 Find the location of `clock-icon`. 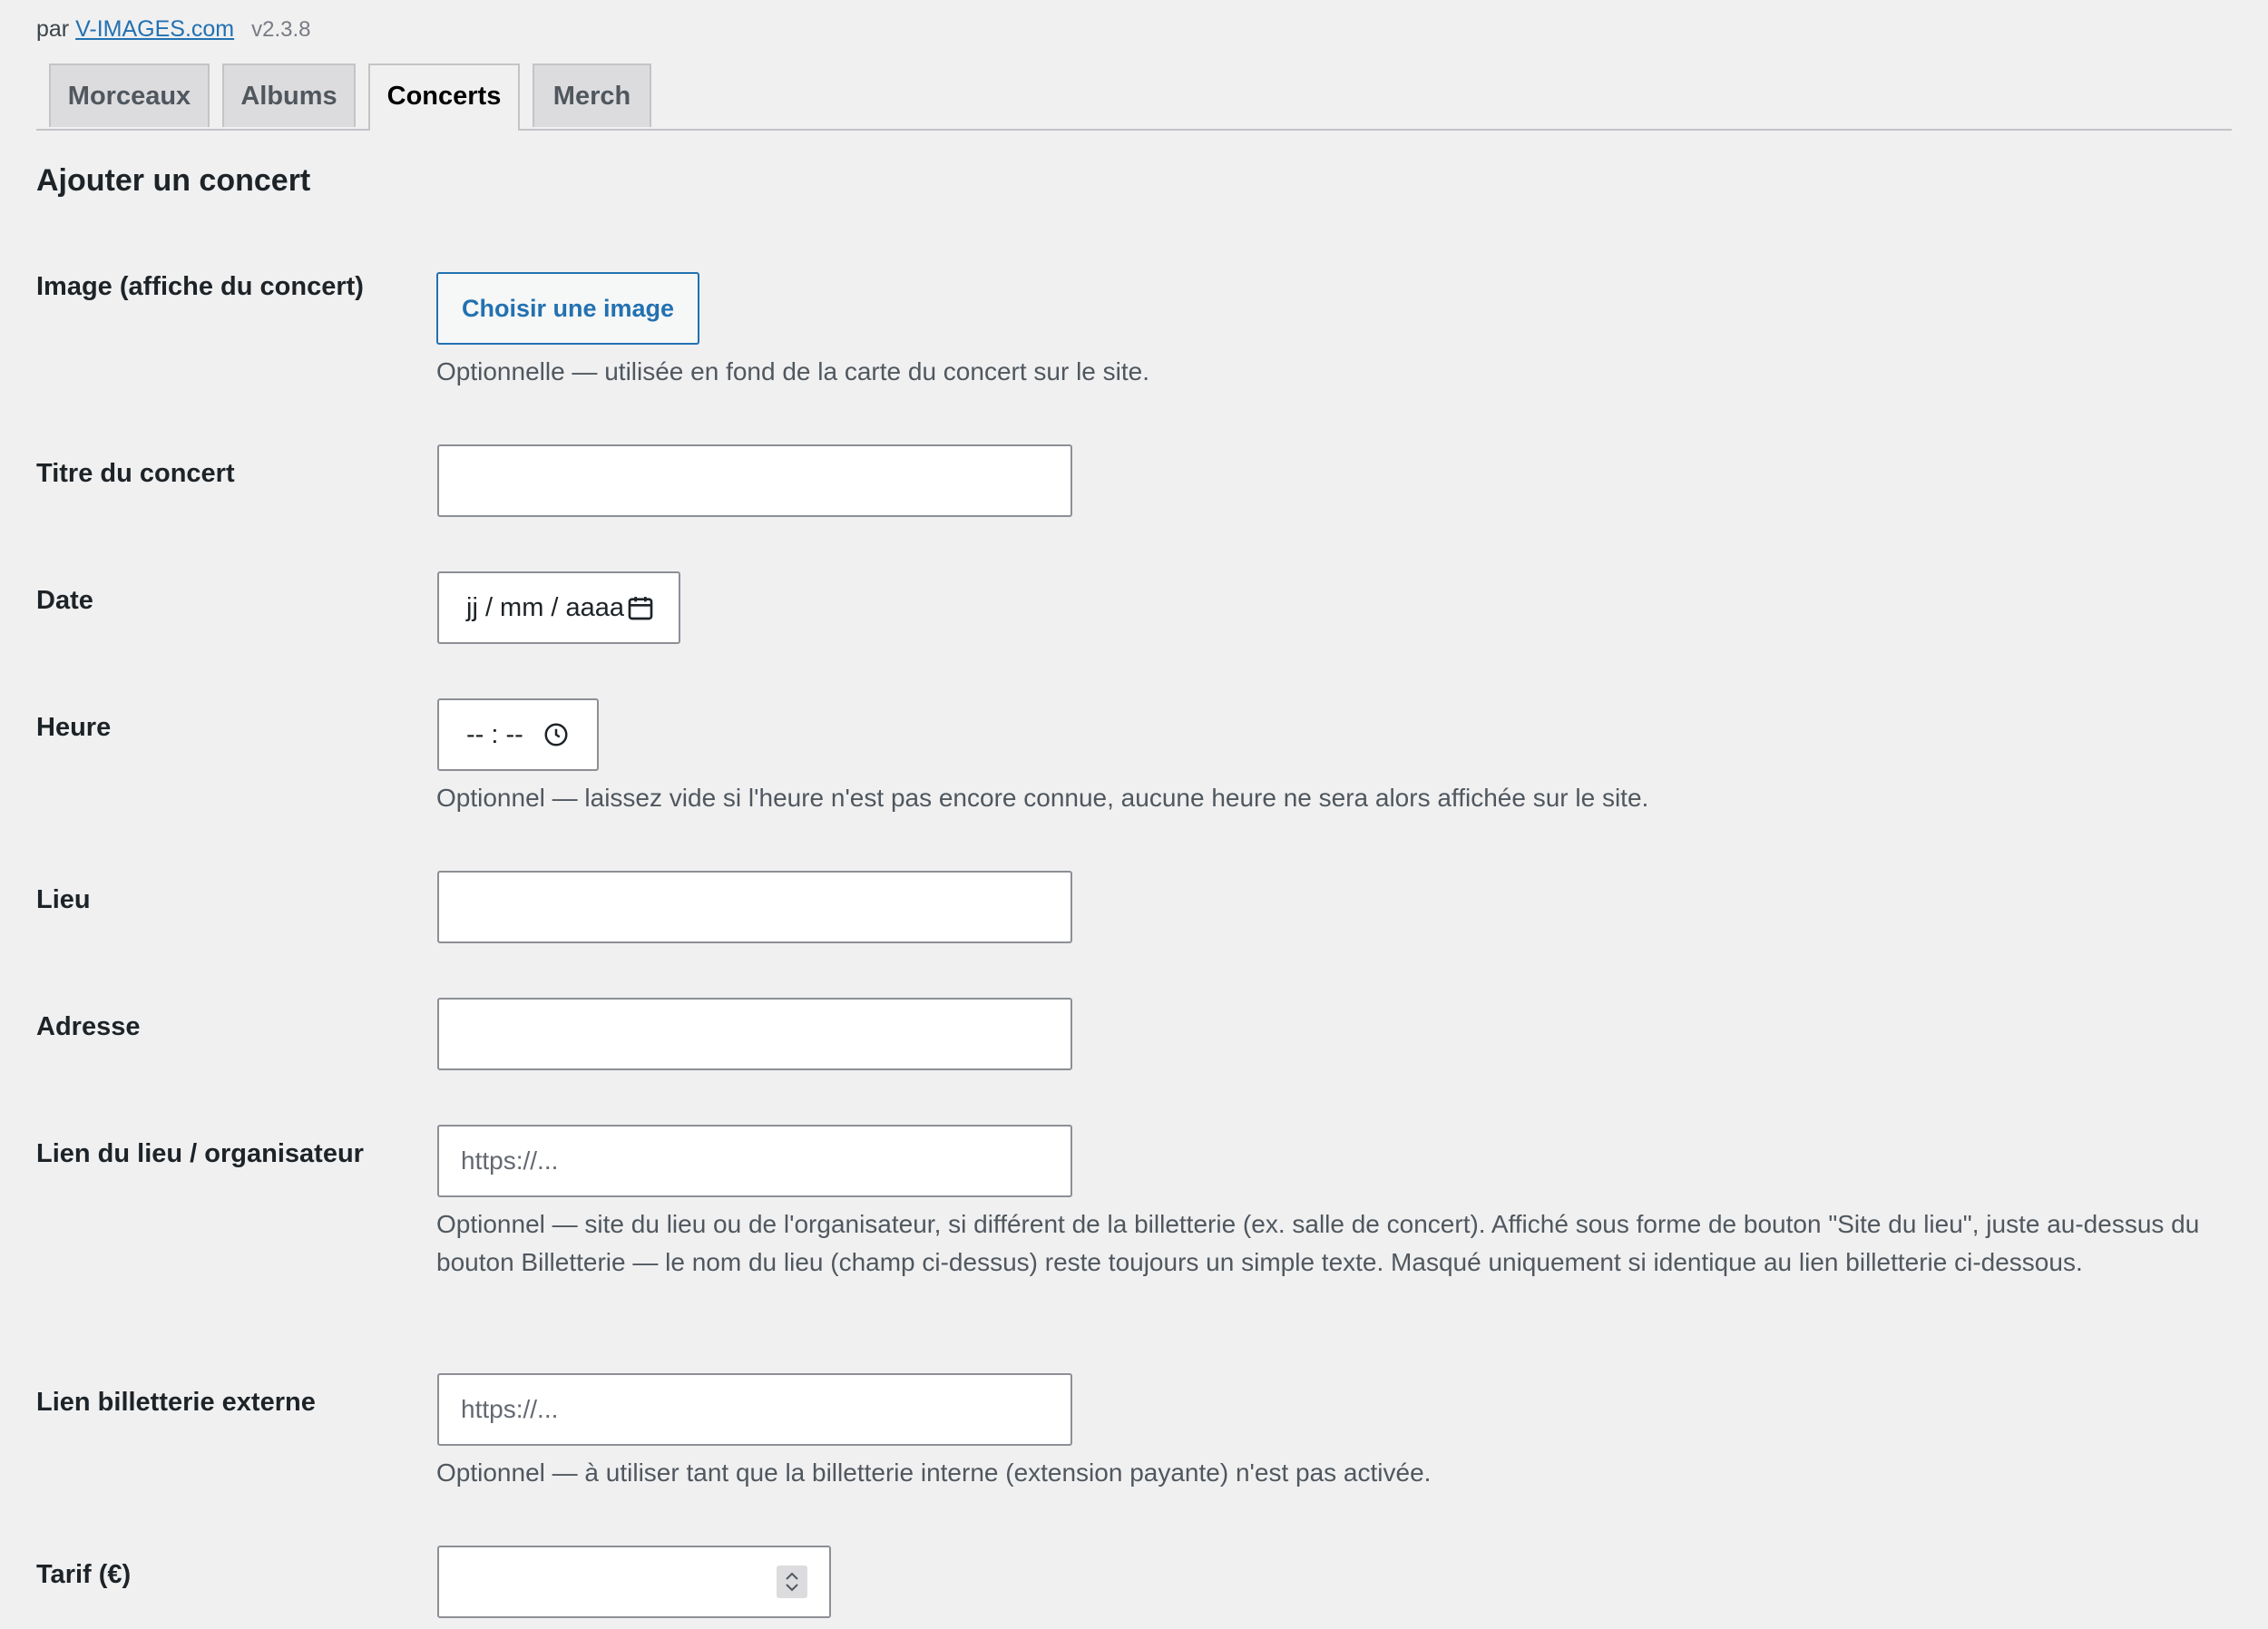

clock-icon is located at coordinates (556, 734).